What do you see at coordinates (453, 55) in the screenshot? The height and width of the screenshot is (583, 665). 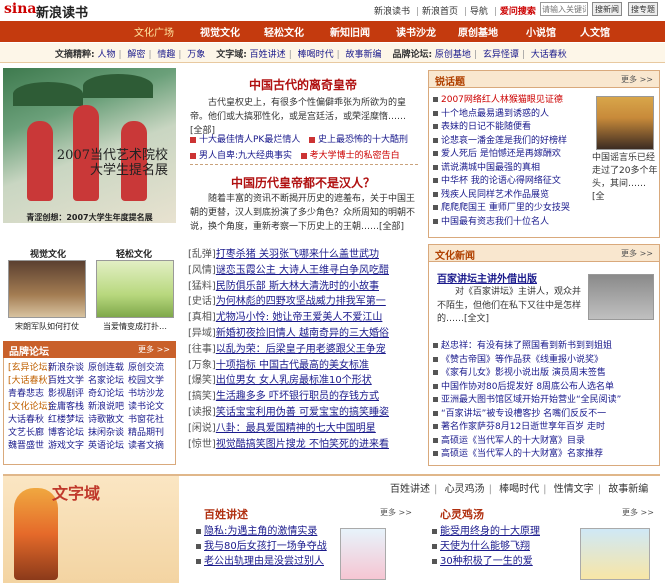 I see `subnav-link: 原创基地` at bounding box center [453, 55].